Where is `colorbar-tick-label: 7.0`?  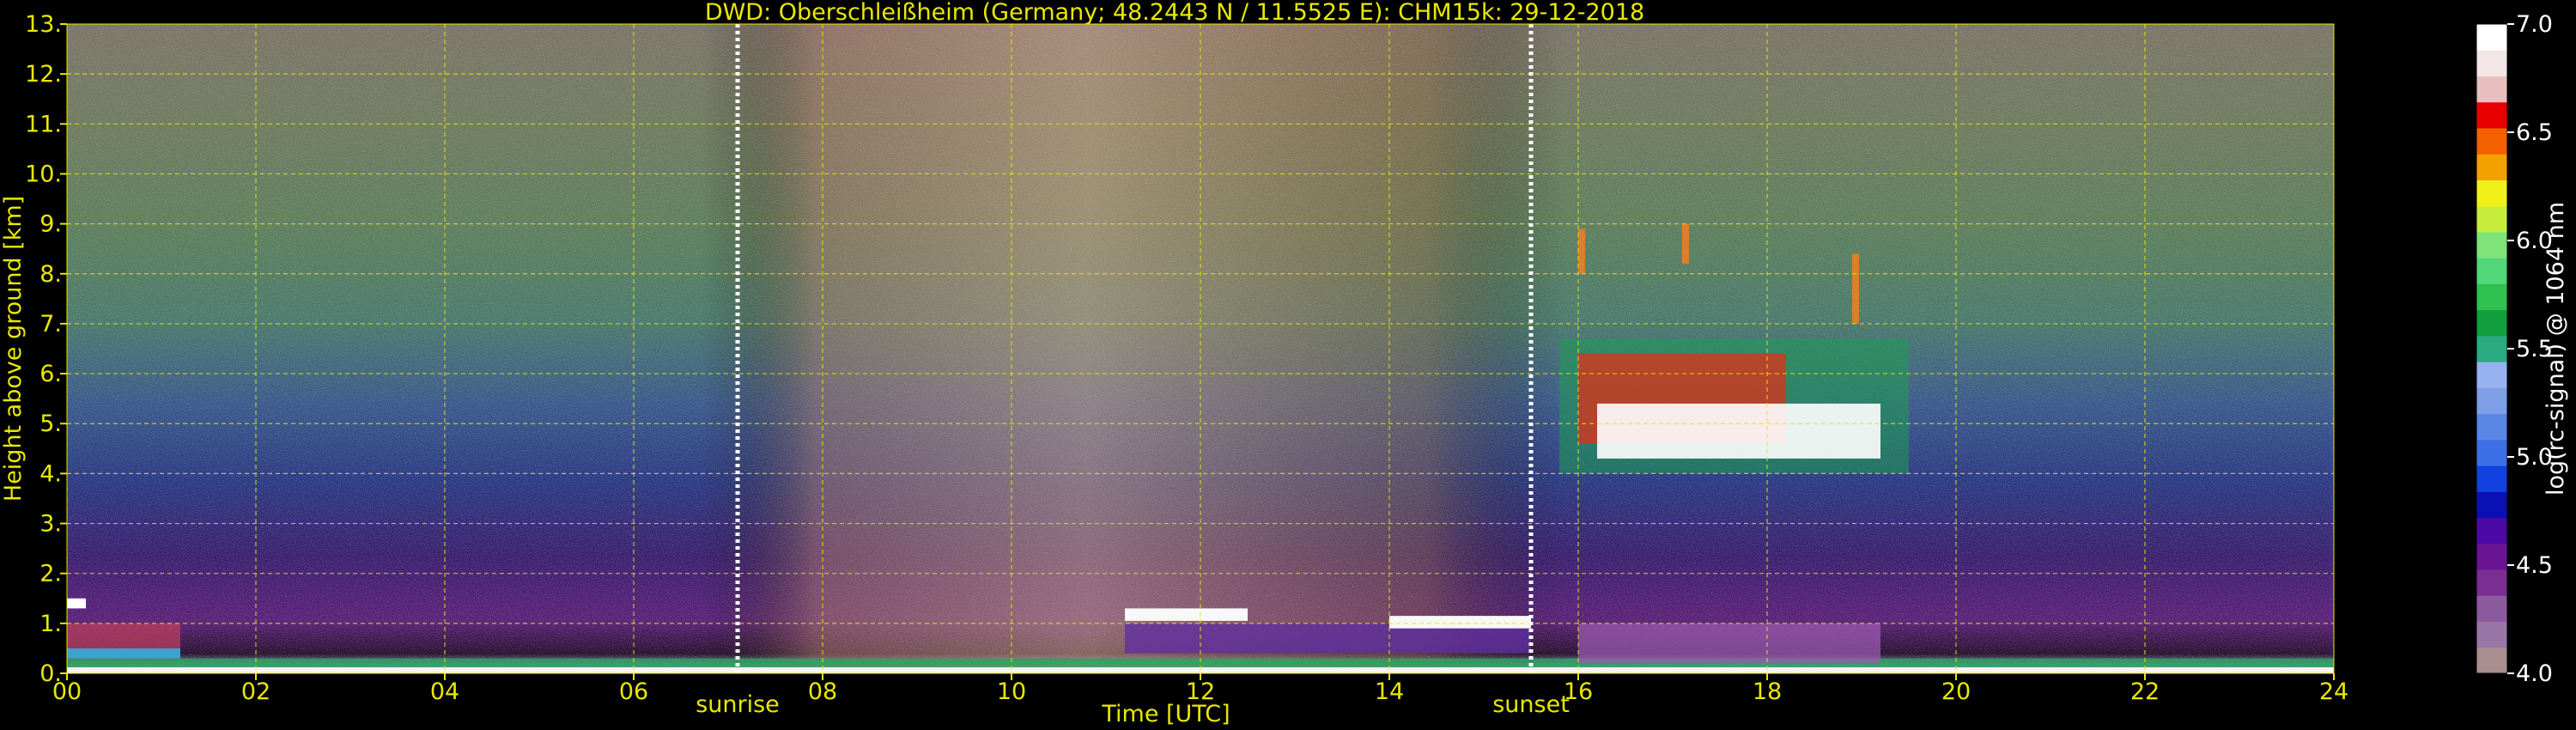 colorbar-tick-label: 7.0 is located at coordinates (2535, 24).